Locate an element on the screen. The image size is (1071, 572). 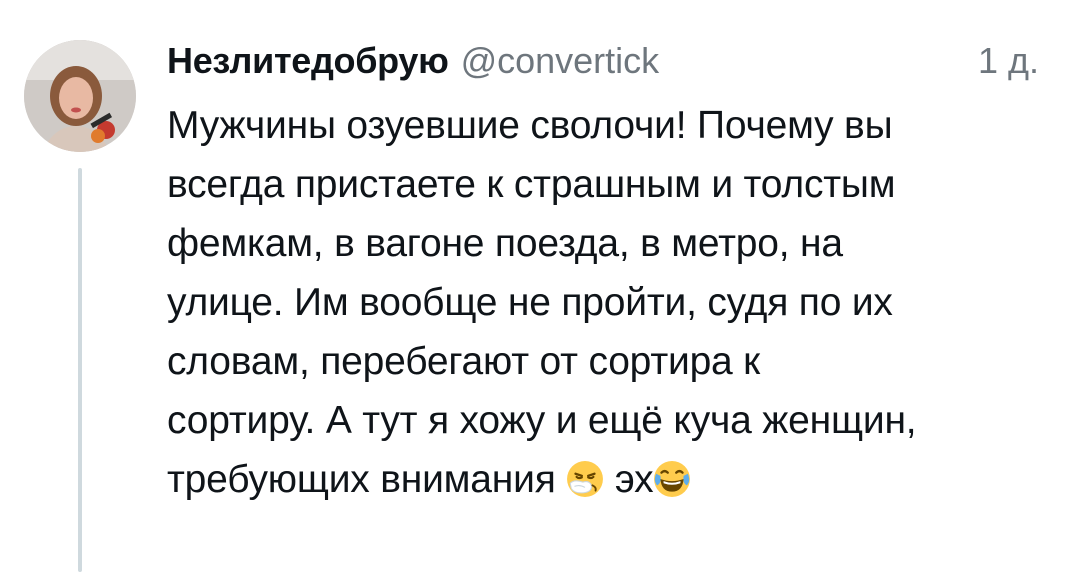
user-handle: @convertick is located at coordinates (560, 61).